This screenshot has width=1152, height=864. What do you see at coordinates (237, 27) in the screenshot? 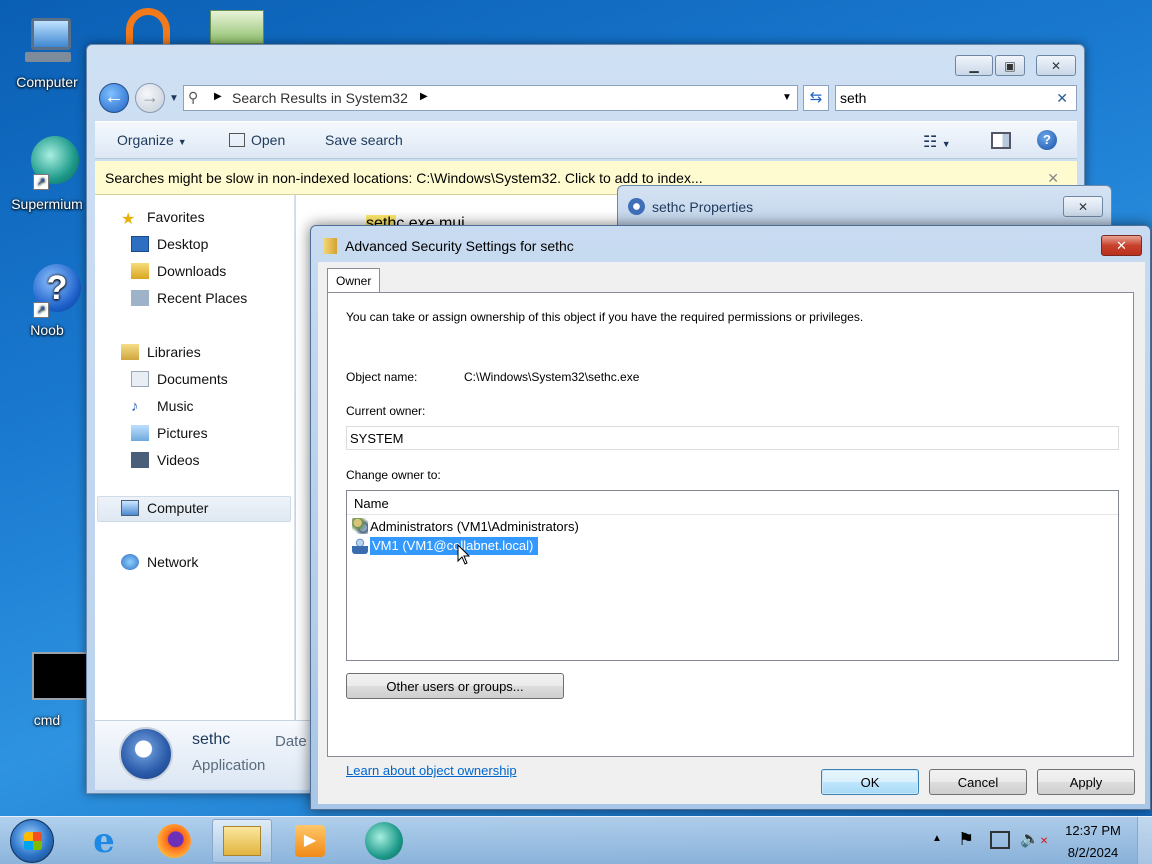
I see `notepad-desktop-icon` at bounding box center [237, 27].